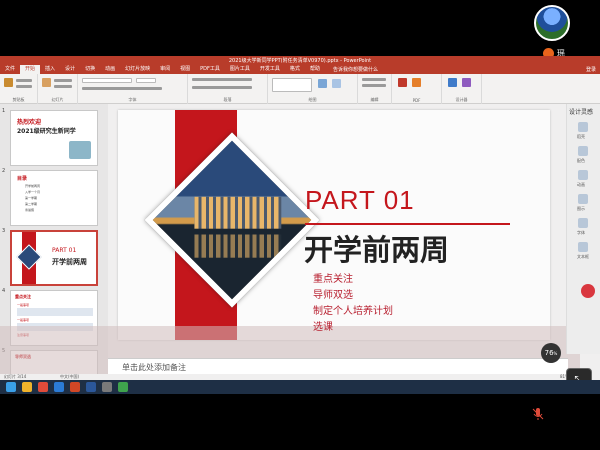 The height and width of the screenshot is (450, 600). I want to click on tab-review: 审阅, so click(165, 69).